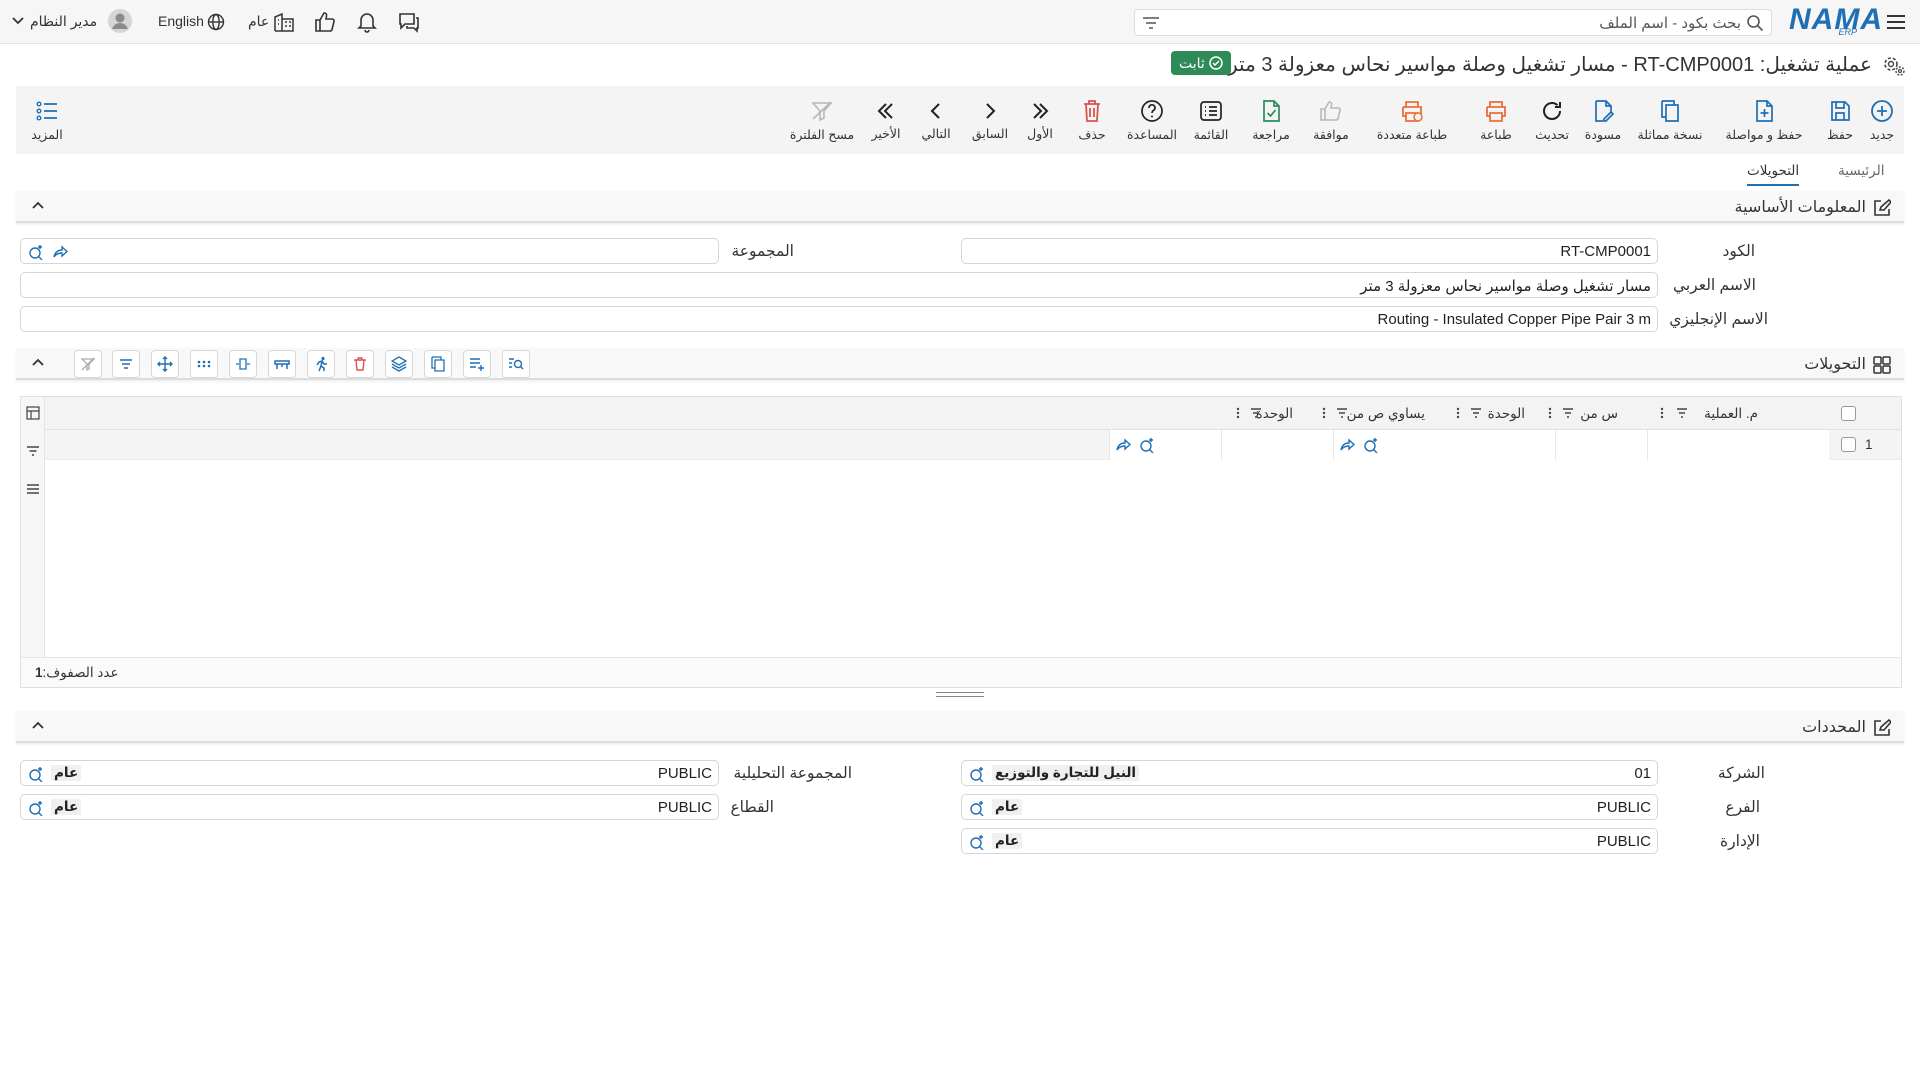 Image resolution: width=1920 pixels, height=1080 pixels. What do you see at coordinates (973, 445) in the screenshot?
I see `table-row: 1` at bounding box center [973, 445].